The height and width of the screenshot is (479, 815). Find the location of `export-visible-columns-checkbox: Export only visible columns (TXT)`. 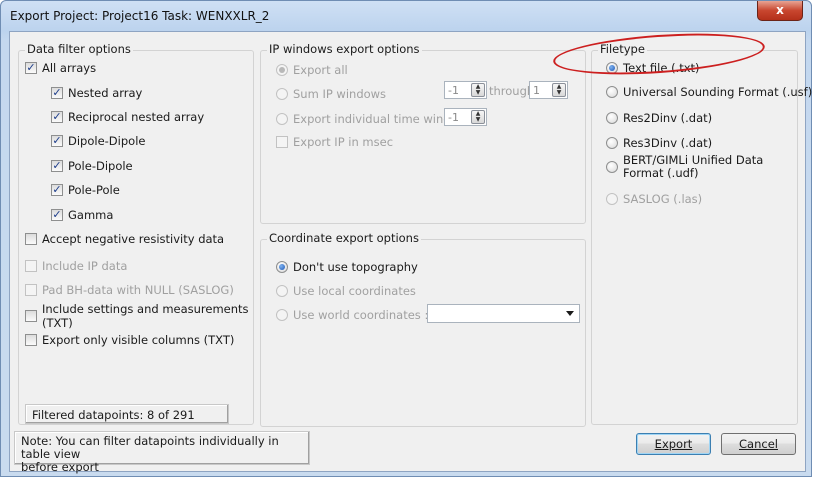

export-visible-columns-checkbox: Export only visible columns (TXT) is located at coordinates (129, 340).